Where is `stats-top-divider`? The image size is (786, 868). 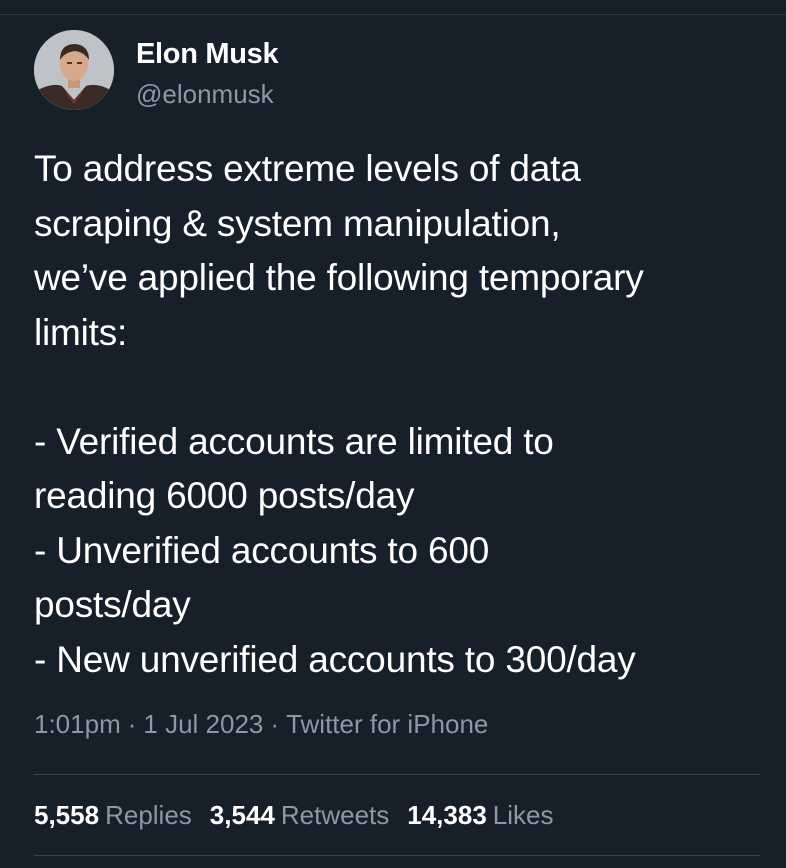 stats-top-divider is located at coordinates (397, 774).